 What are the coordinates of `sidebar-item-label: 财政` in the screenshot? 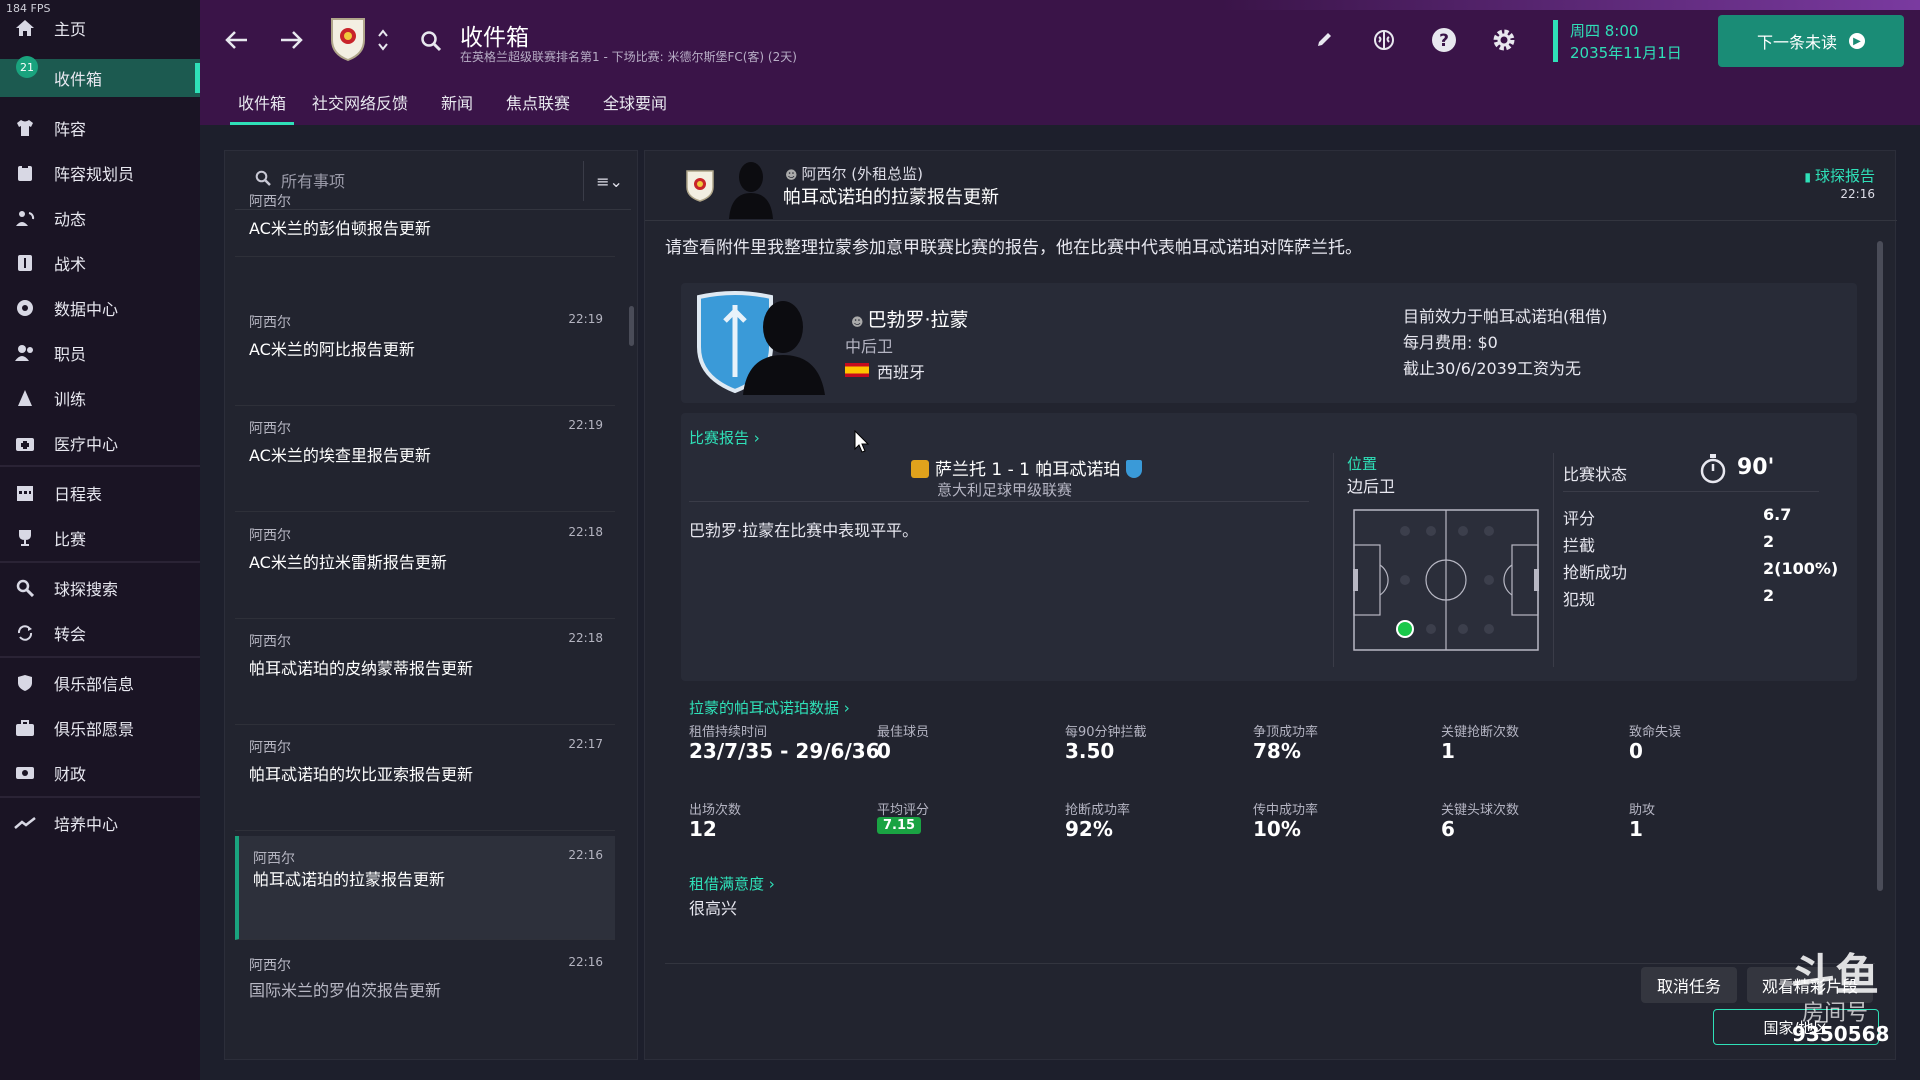 It's located at (70, 774).